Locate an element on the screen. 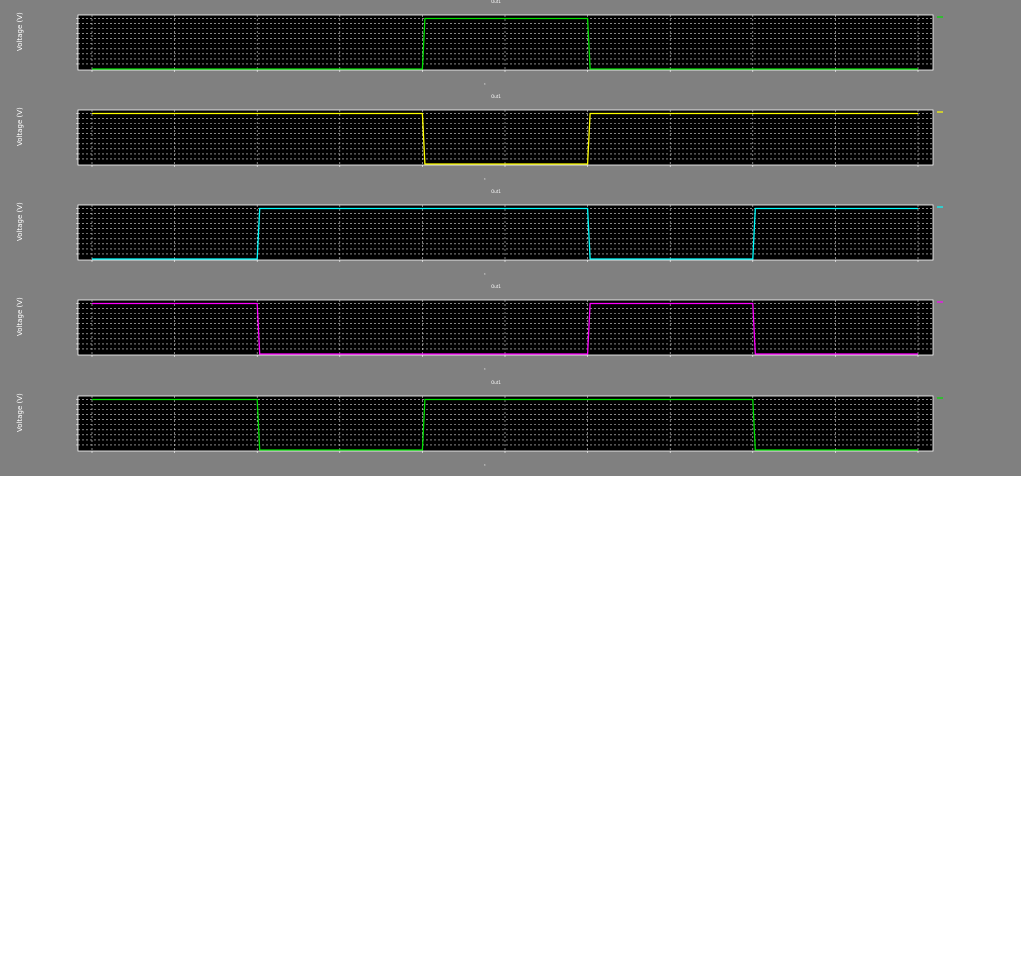 Image resolution: width=1021 pixels, height=953 pixels. subplot-4: Out1 Voltage (V) t is located at coordinates (510, 332).